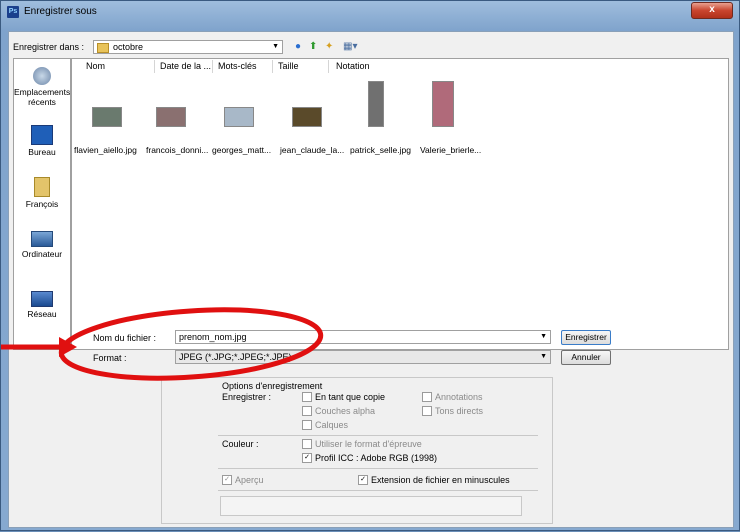 The width and height of the screenshot is (740, 532). I want to click on spot-label: Tons directs, so click(459, 411).